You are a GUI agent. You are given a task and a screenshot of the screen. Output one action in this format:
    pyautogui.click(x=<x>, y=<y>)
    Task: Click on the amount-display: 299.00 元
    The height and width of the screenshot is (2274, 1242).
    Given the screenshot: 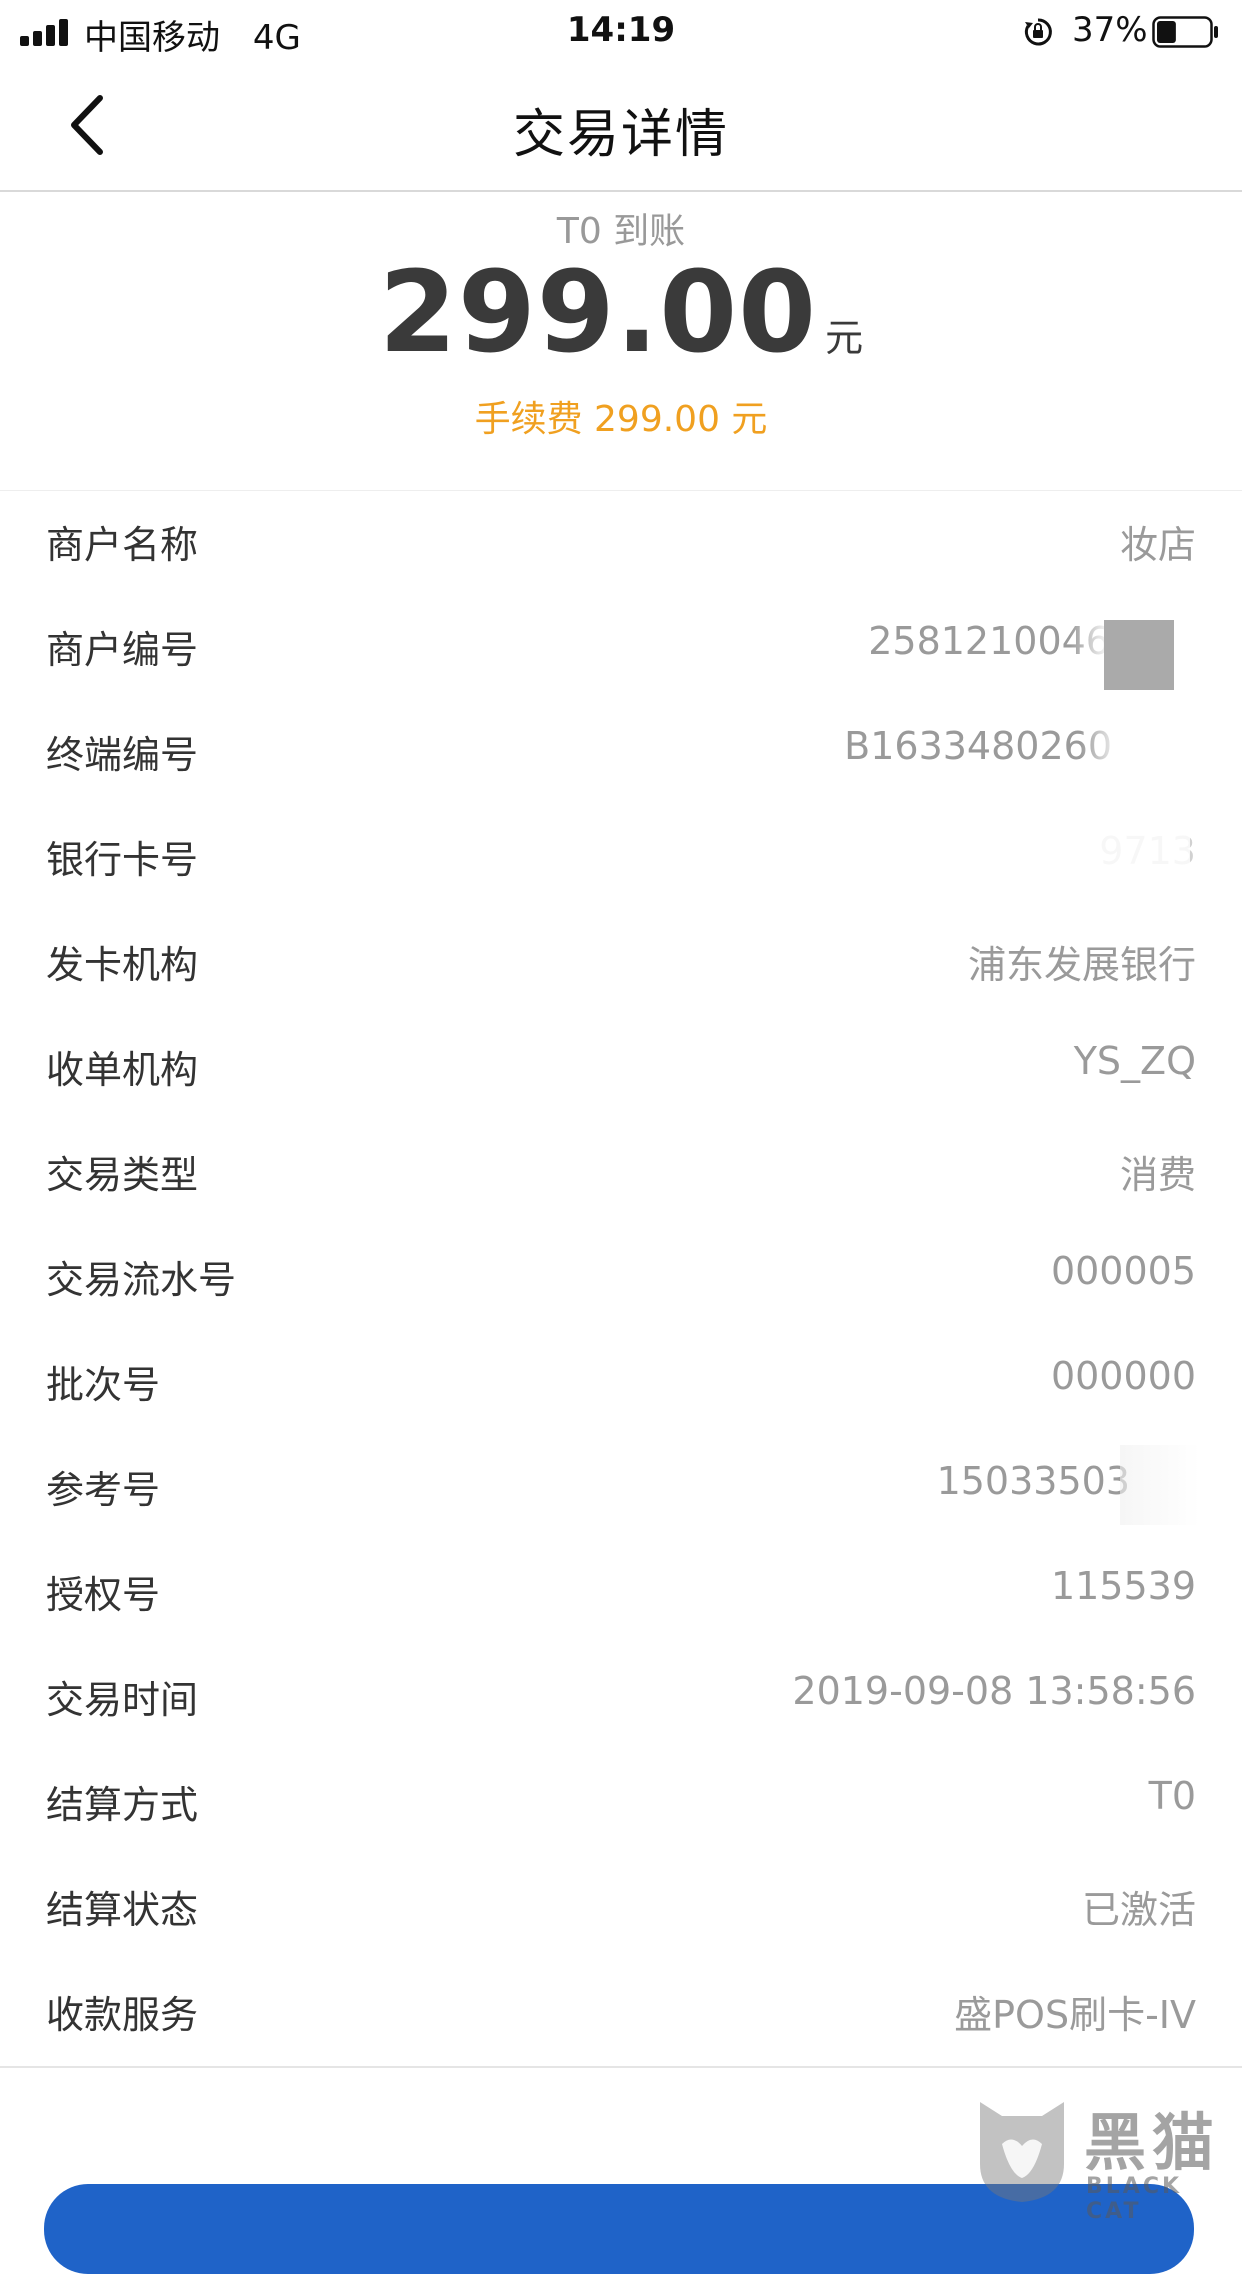 What is the action you would take?
    pyautogui.click(x=621, y=313)
    